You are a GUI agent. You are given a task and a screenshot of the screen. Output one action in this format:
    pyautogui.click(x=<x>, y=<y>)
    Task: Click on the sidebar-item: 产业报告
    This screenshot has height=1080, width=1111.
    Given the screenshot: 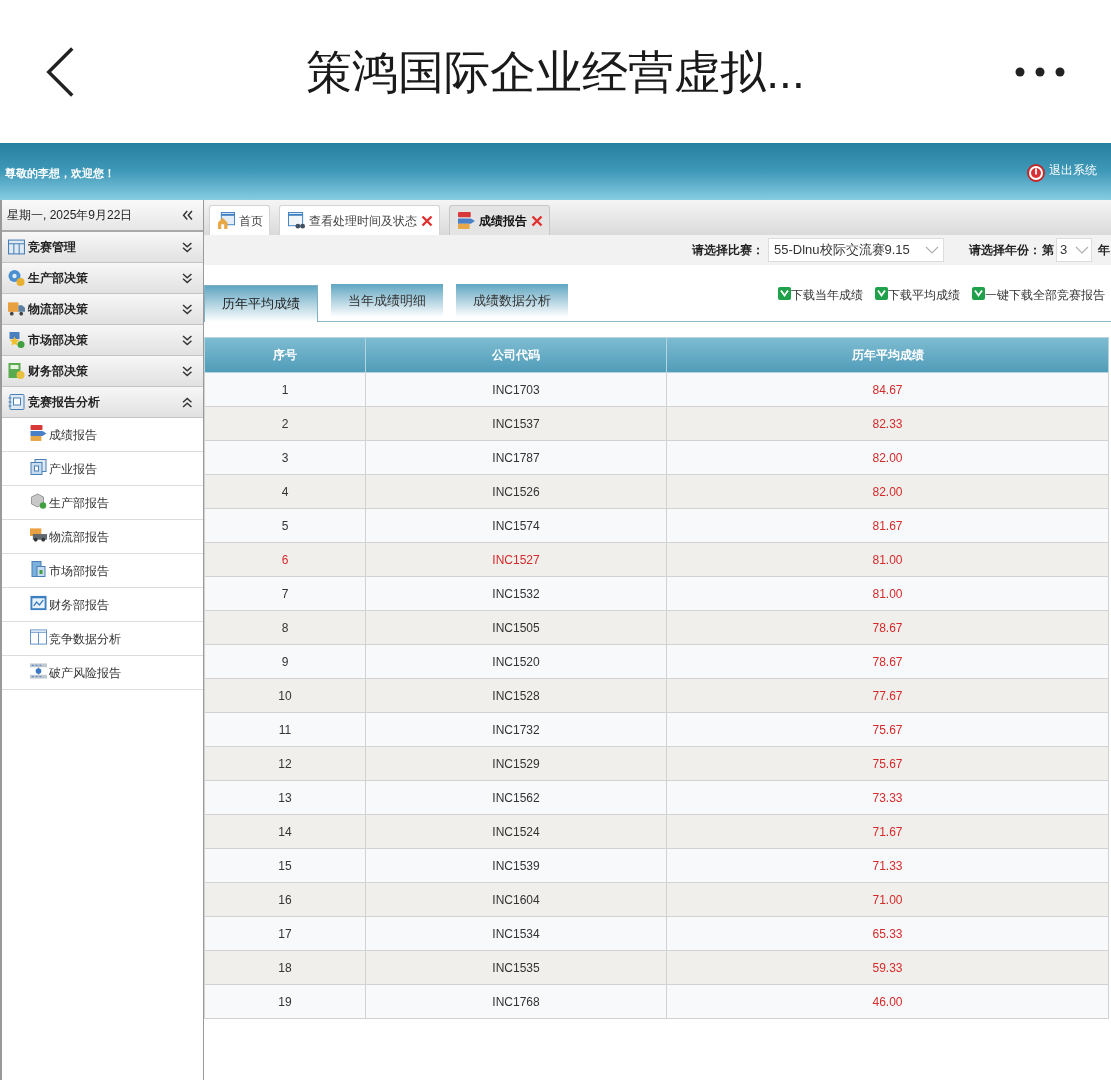 What is the action you would take?
    pyautogui.click(x=102, y=469)
    